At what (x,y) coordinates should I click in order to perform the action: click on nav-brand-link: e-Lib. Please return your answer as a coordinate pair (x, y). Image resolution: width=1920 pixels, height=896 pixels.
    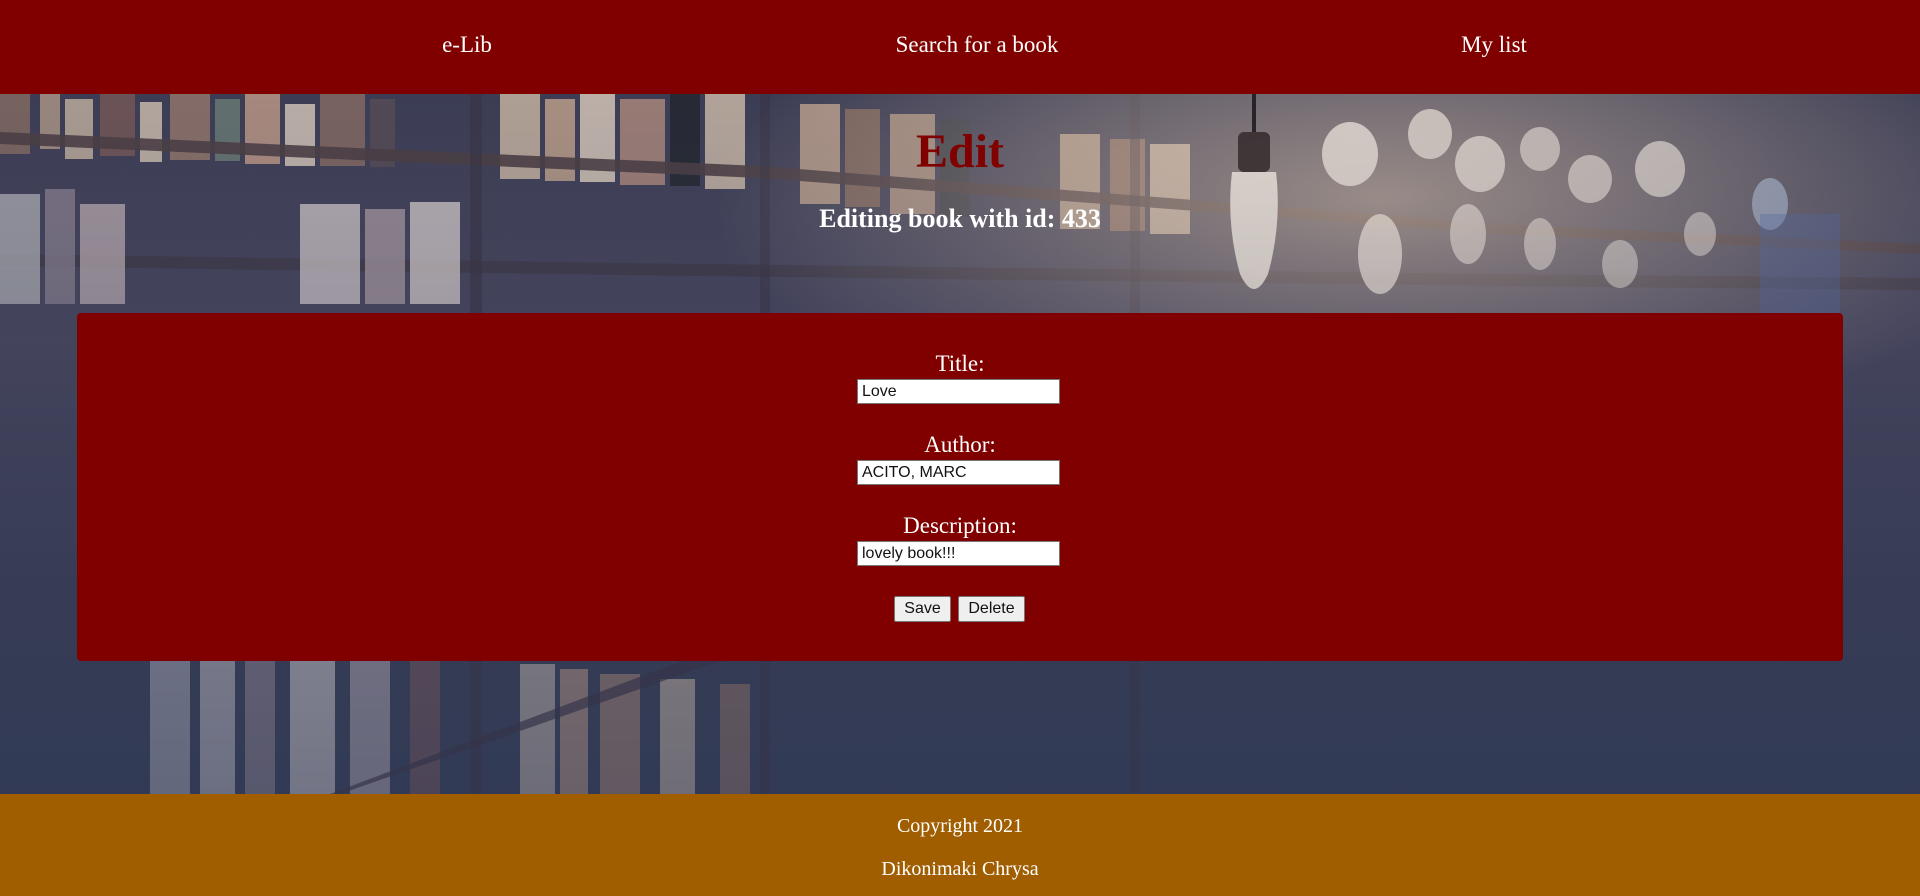
    Looking at the image, I should click on (467, 45).